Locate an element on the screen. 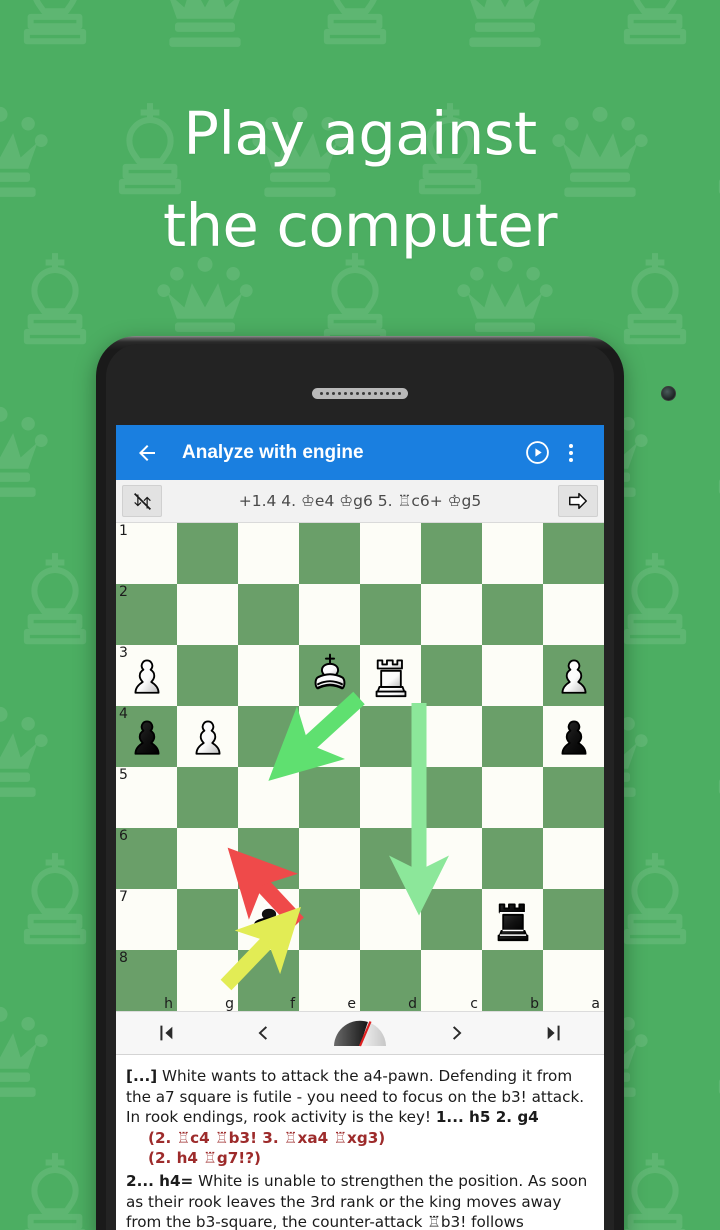 The image size is (720, 1230). board-square: f is located at coordinates (268, 981).